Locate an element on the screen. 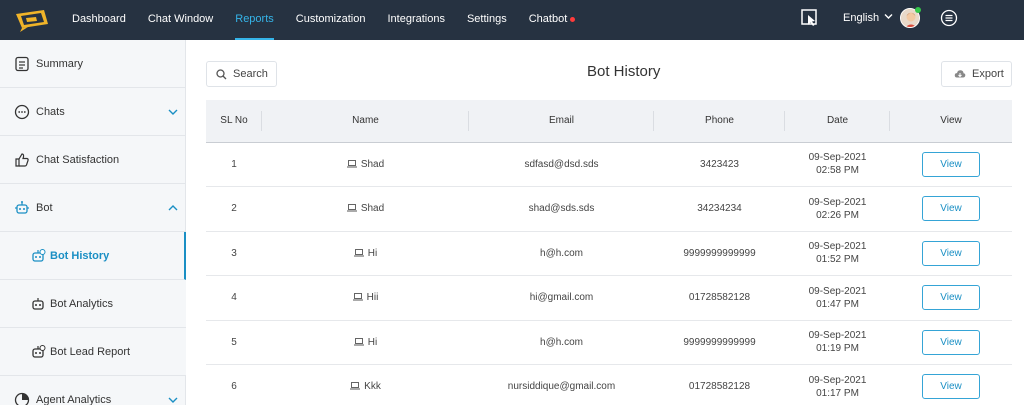 This screenshot has height=405, width=1024. cell-date: 09-Sep-2021 02:58 PM is located at coordinates (837, 164).